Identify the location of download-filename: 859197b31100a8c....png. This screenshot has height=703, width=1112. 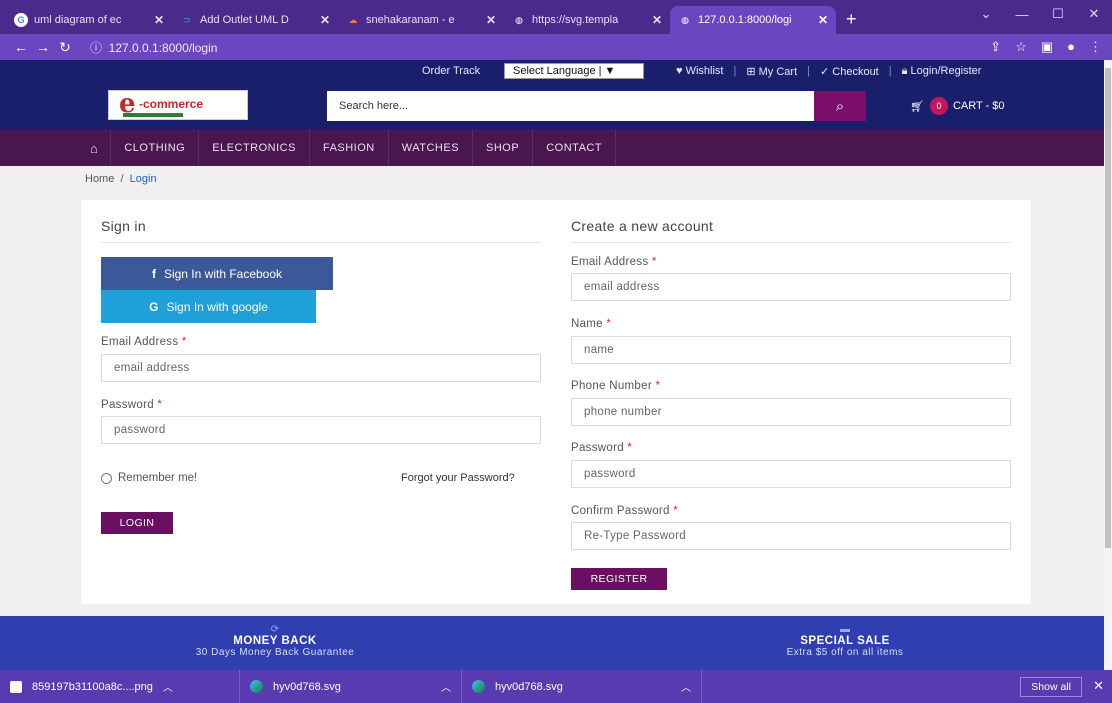
(92, 686).